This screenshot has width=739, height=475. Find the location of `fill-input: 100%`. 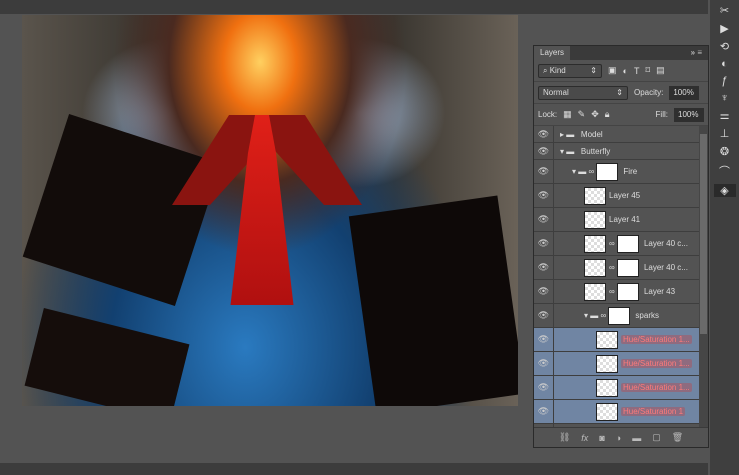

fill-input: 100% is located at coordinates (689, 114).